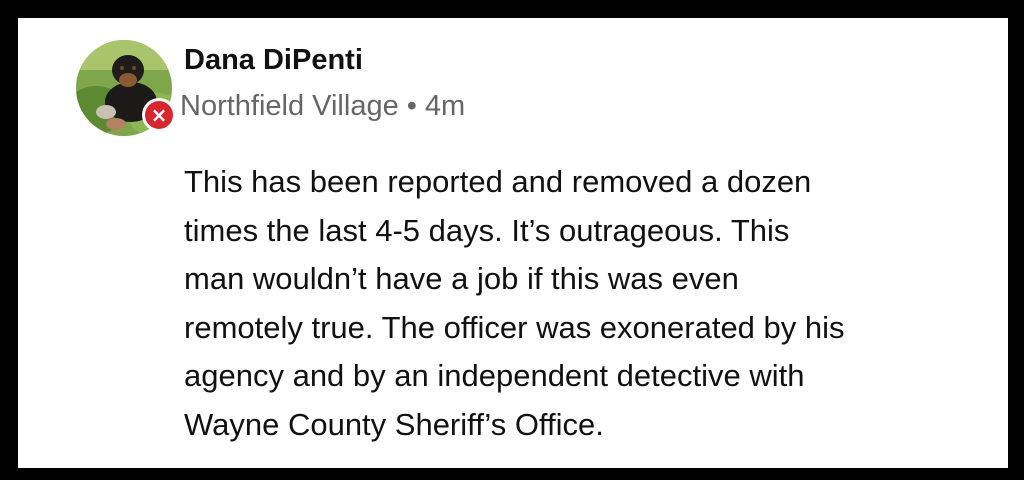 The image size is (1024, 480). What do you see at coordinates (461, 278) in the screenshot?
I see `comment-line: man wouldn’t have a job if this was even` at bounding box center [461, 278].